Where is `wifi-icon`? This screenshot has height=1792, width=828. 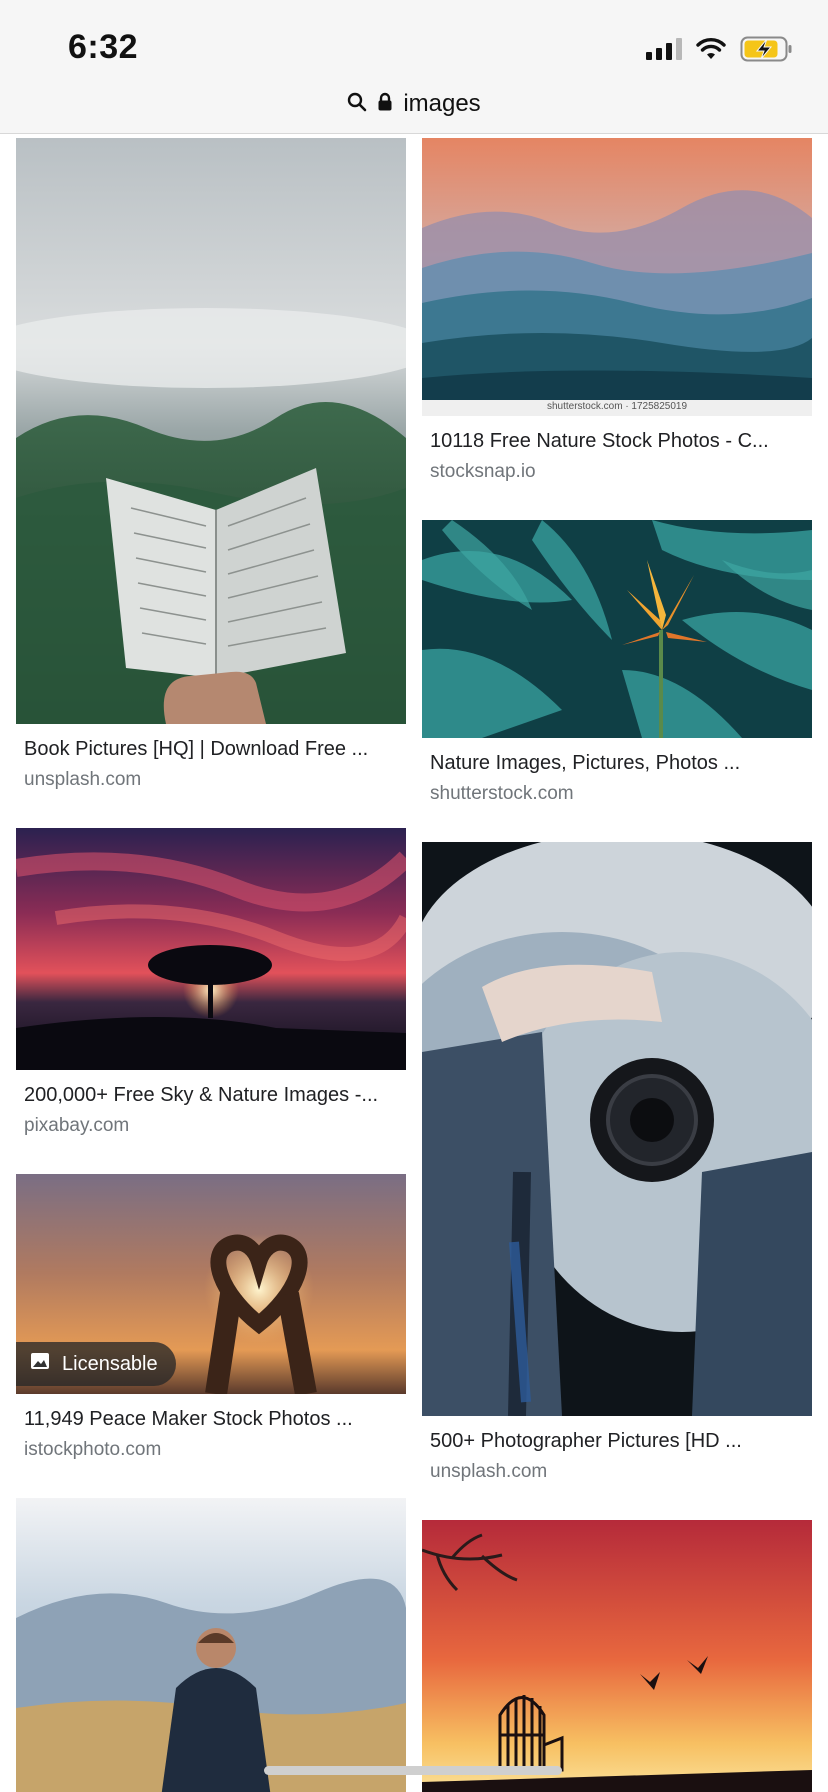
wifi-icon is located at coordinates (711, 49).